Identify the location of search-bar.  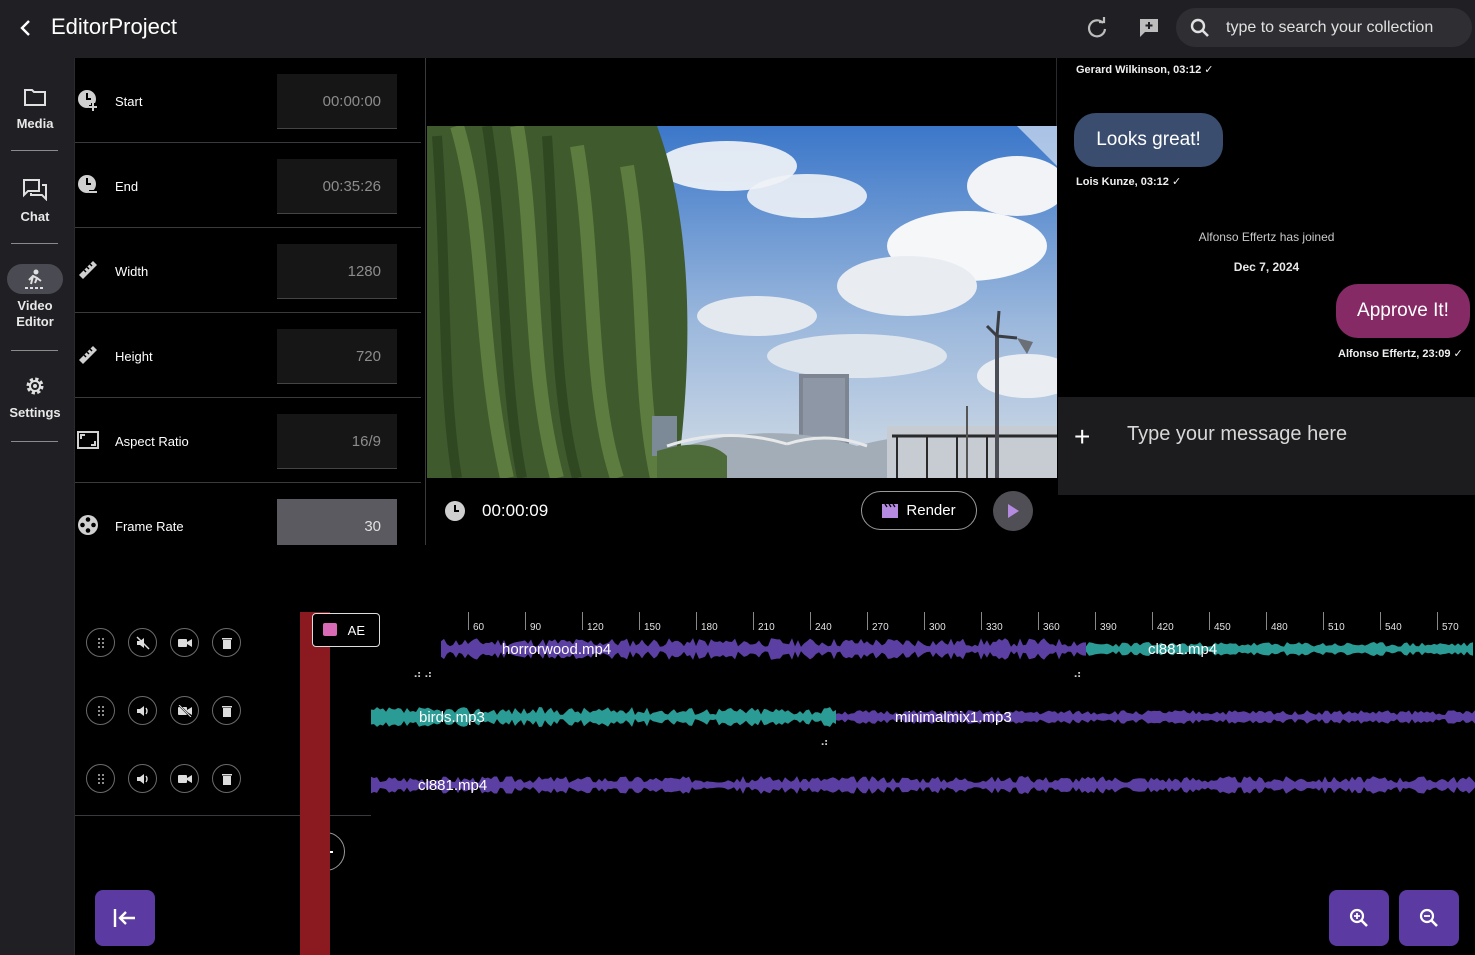
(1324, 27).